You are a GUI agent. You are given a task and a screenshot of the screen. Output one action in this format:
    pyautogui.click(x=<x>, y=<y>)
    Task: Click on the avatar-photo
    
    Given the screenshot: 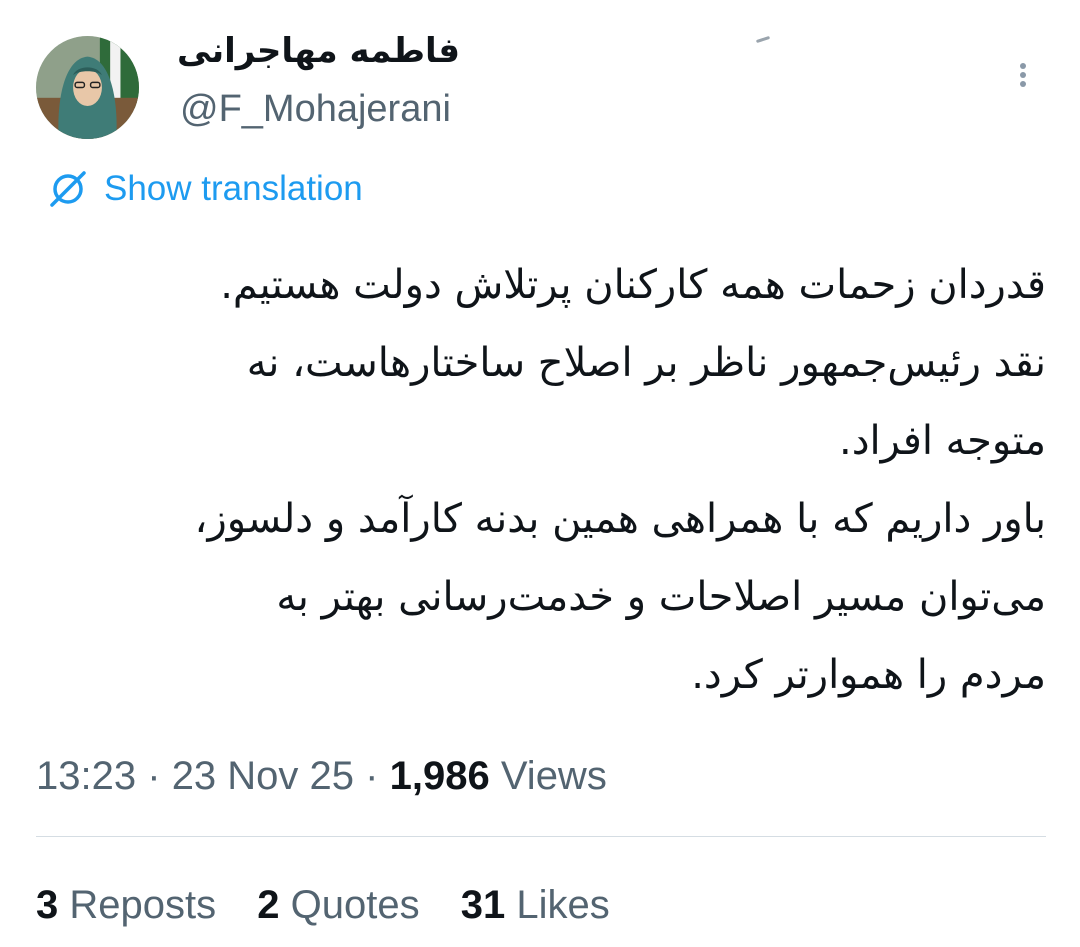 What is the action you would take?
    pyautogui.click(x=87, y=87)
    